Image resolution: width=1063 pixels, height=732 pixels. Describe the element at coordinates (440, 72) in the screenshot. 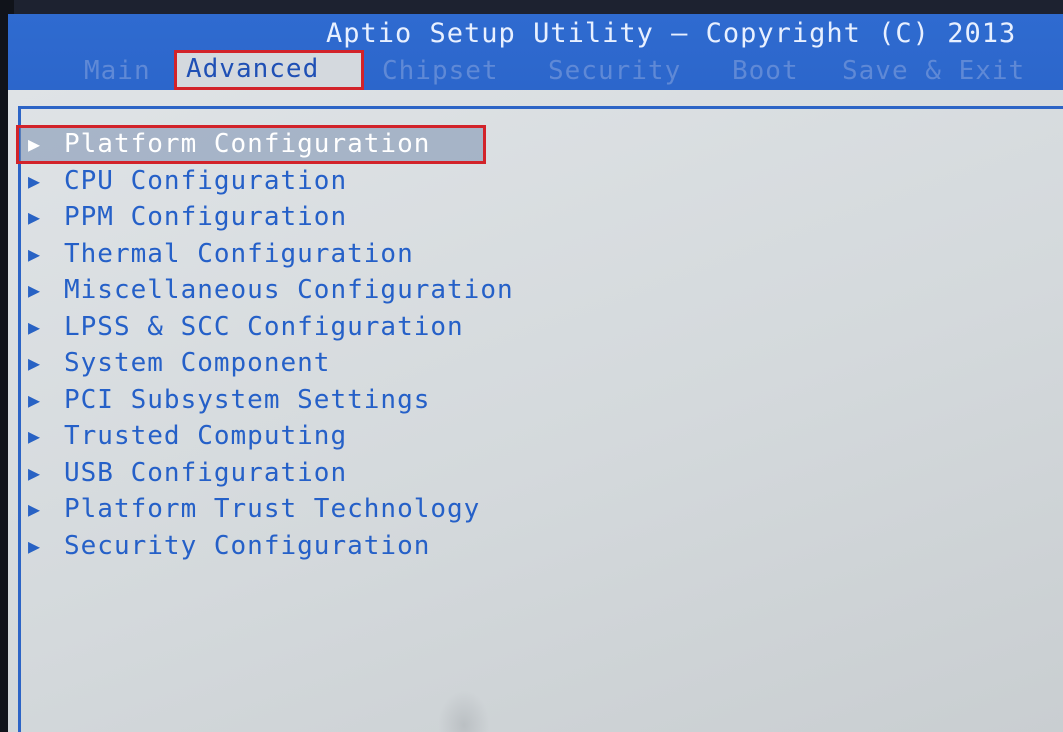

I see `tab-chipset: Chipset` at that location.